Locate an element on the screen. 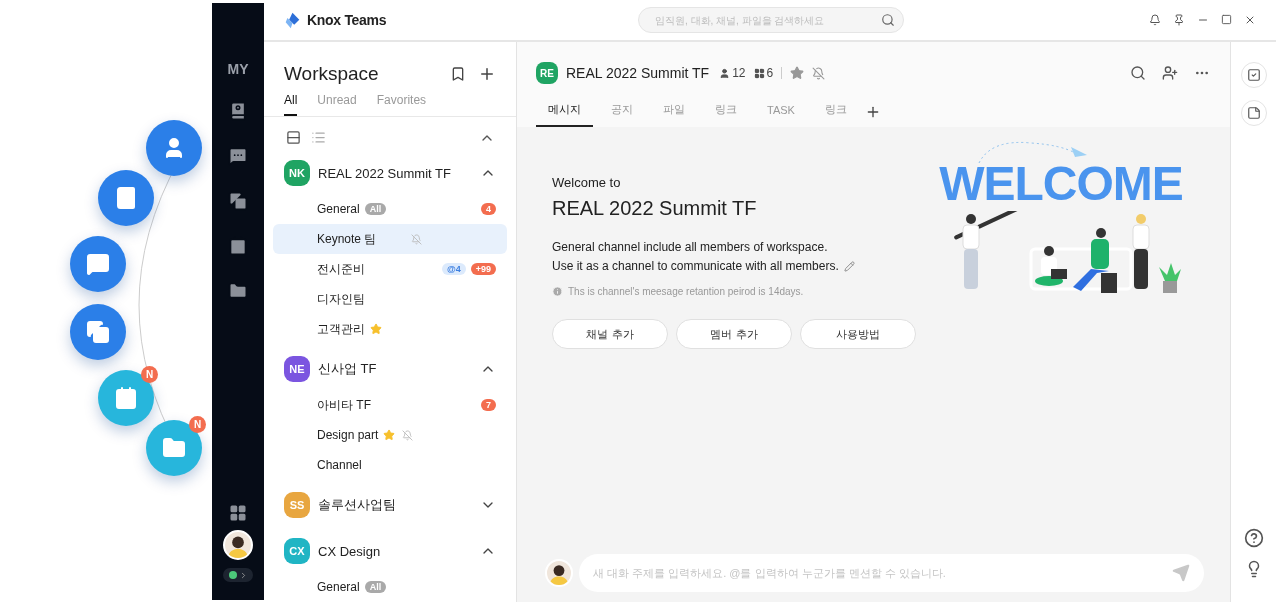  note-icon is located at coordinates (1253, 113).